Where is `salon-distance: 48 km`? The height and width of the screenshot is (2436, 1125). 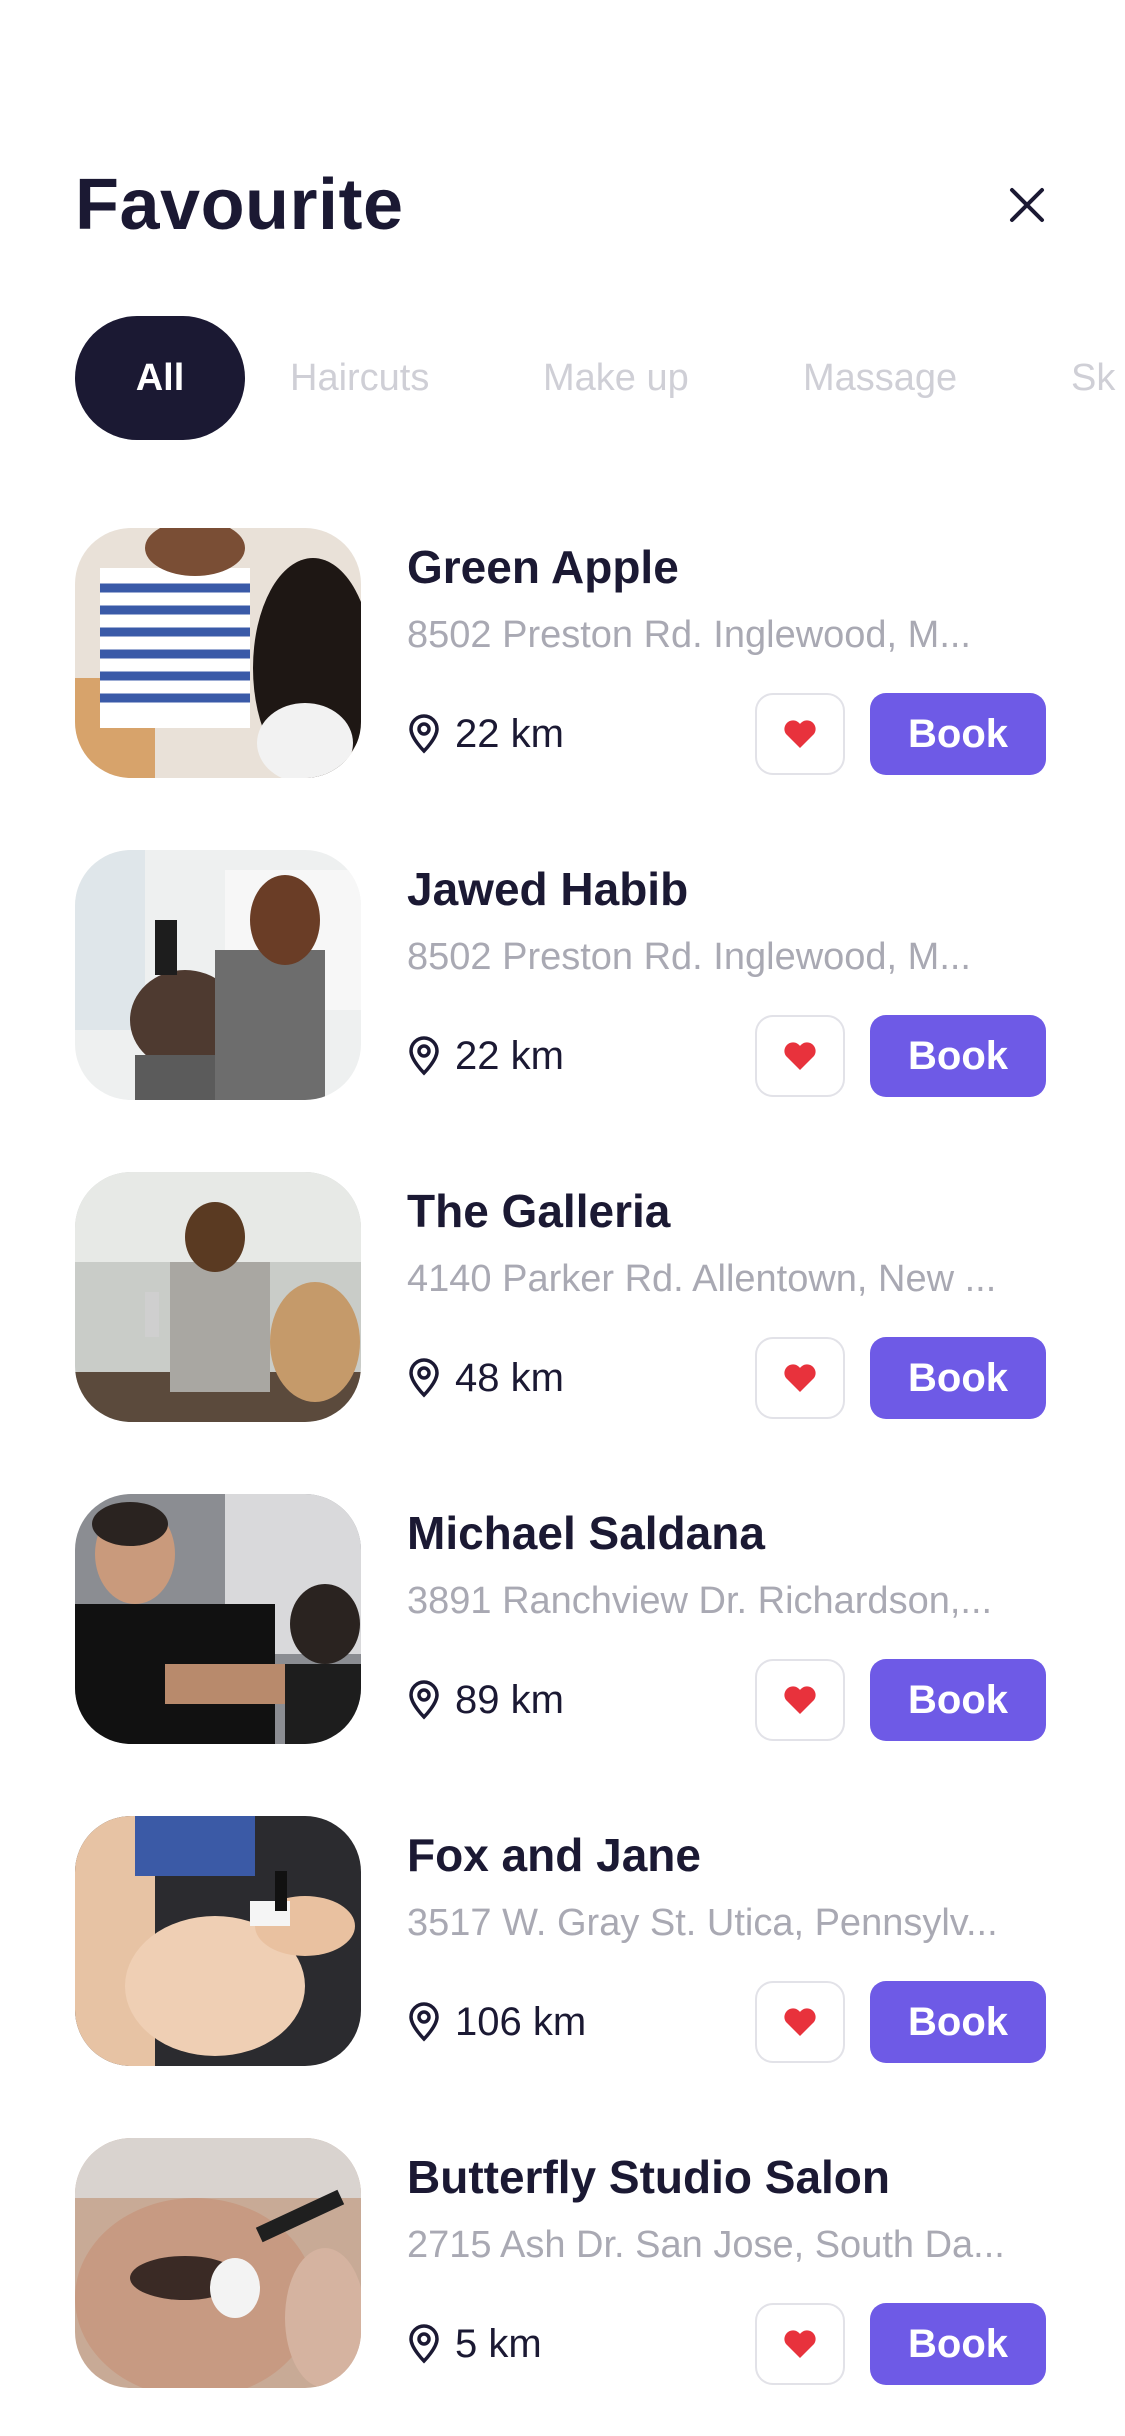 salon-distance: 48 km is located at coordinates (485, 1378).